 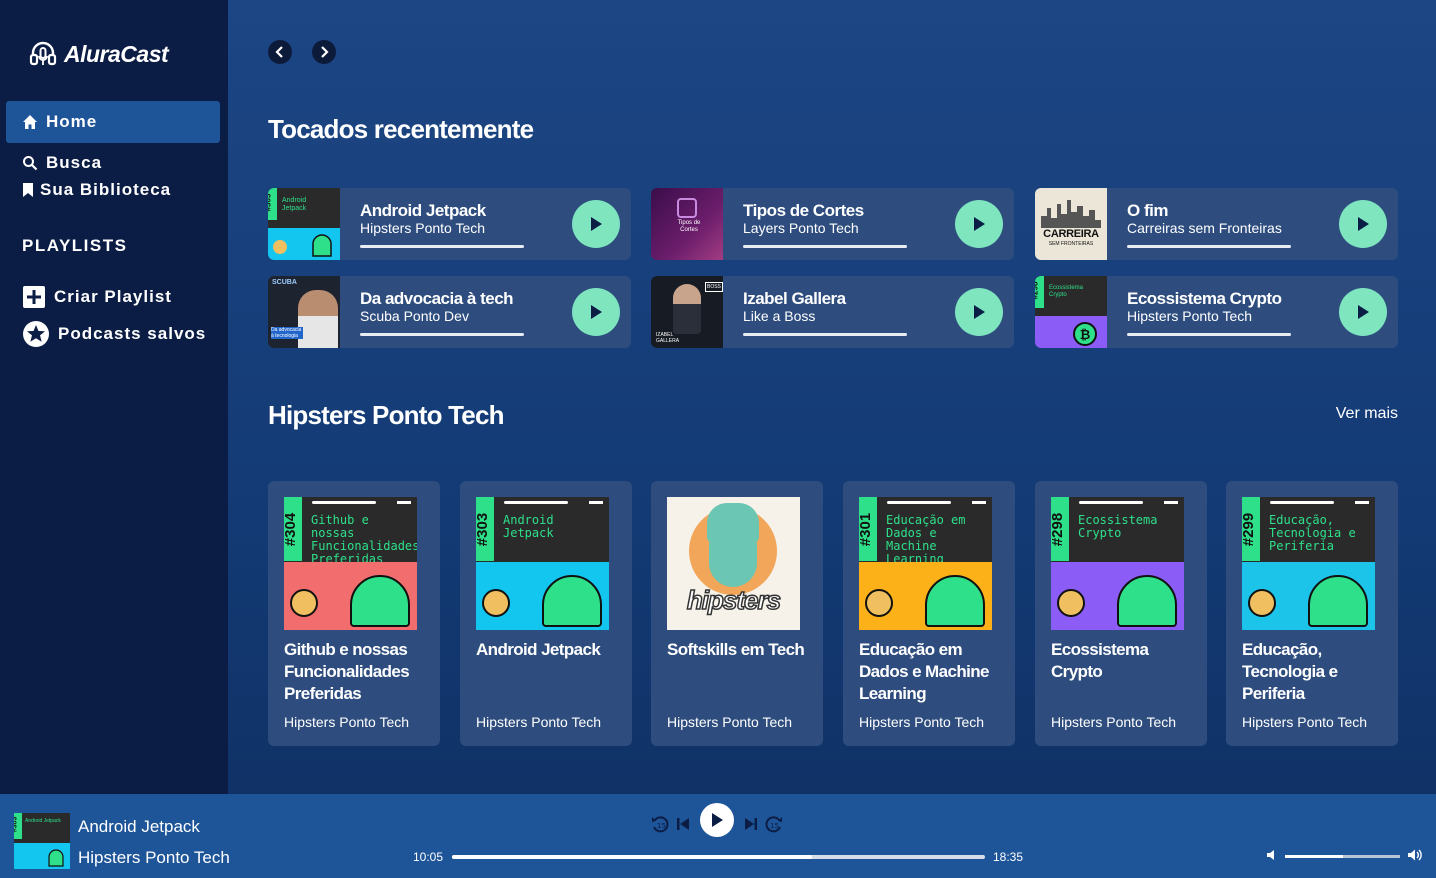 I want to click on episode-cover: #298 Ecossistema Crypto ₿, so click(x=1071, y=312).